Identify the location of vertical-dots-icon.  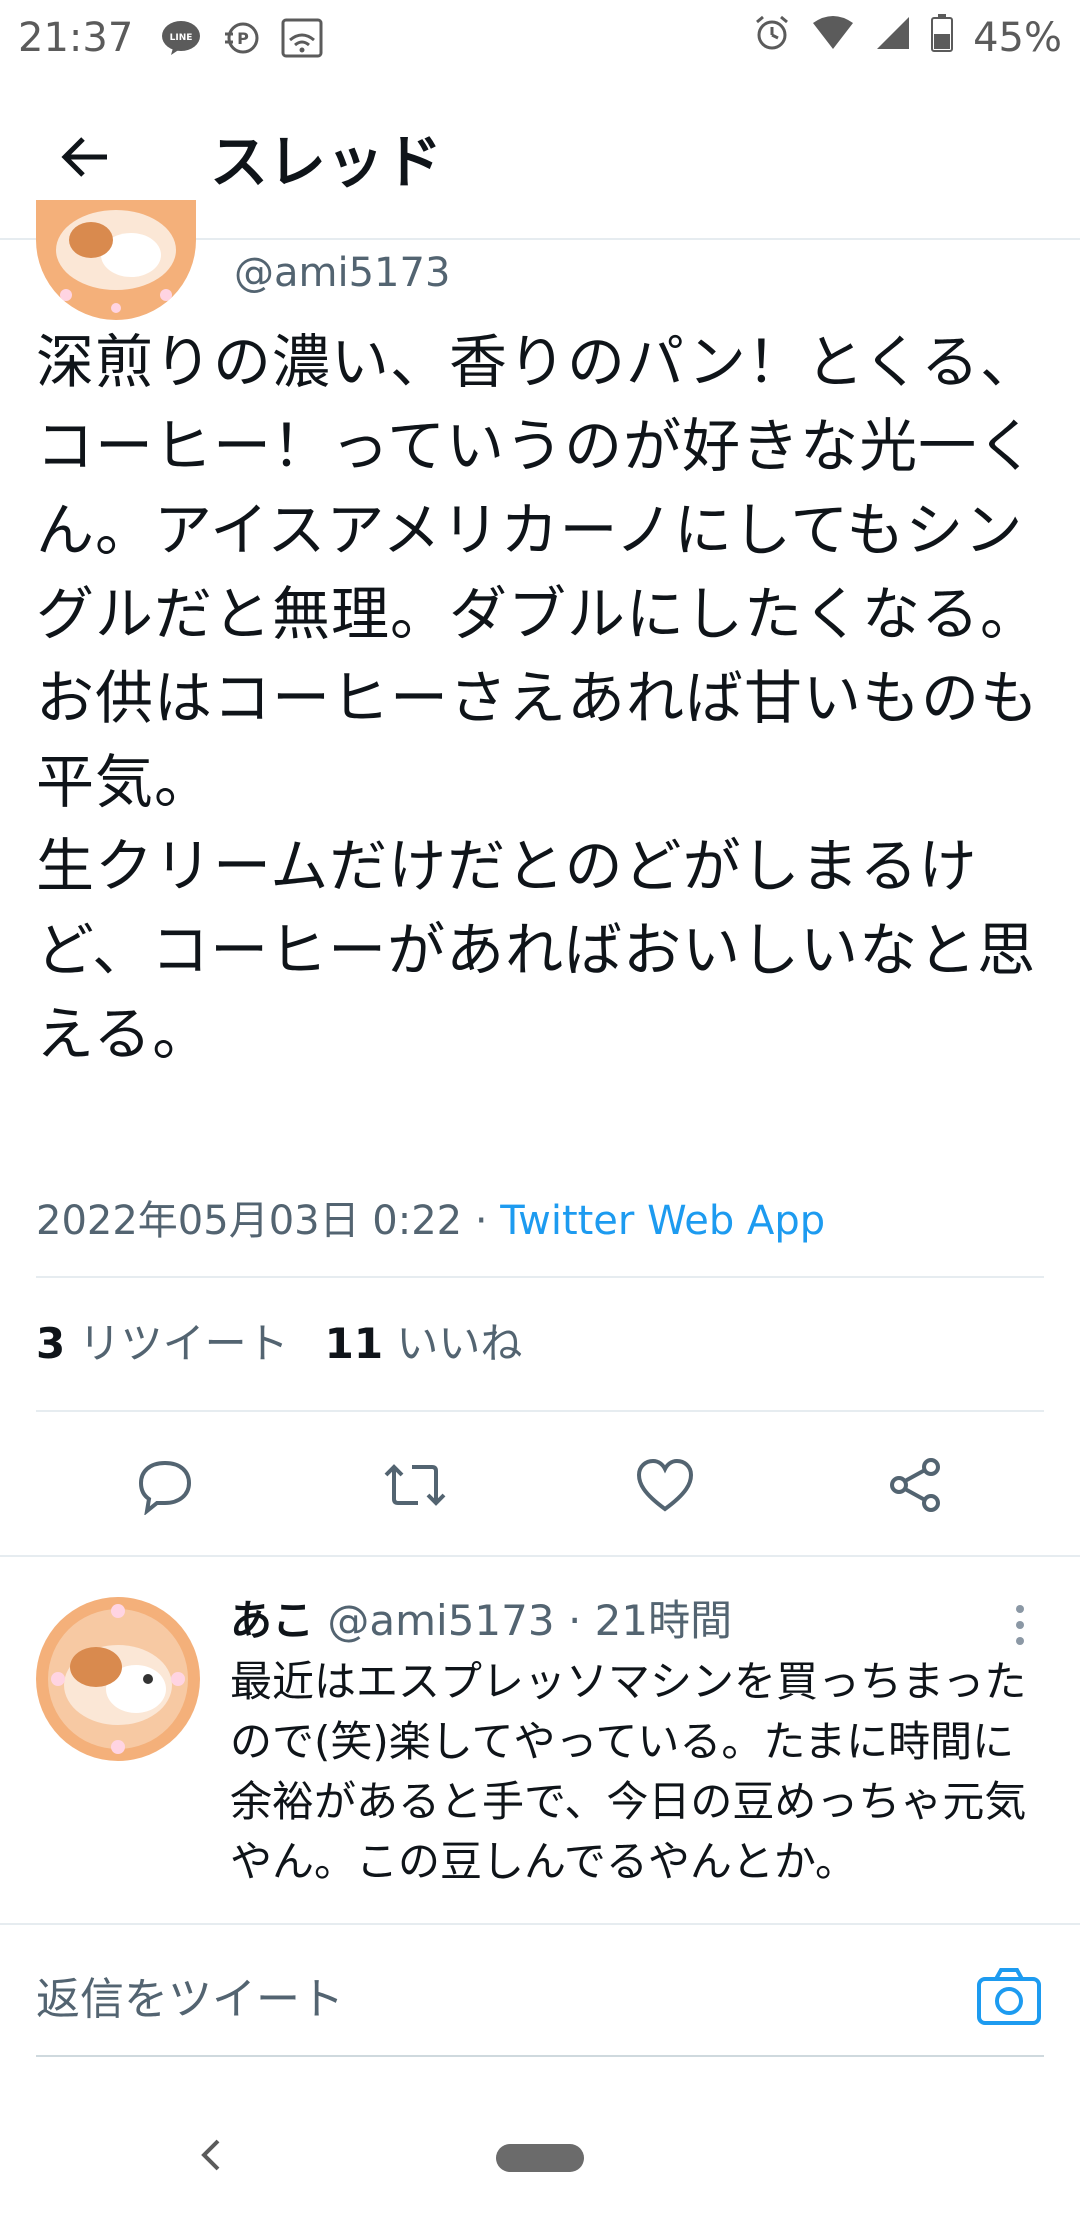
(1020, 1625).